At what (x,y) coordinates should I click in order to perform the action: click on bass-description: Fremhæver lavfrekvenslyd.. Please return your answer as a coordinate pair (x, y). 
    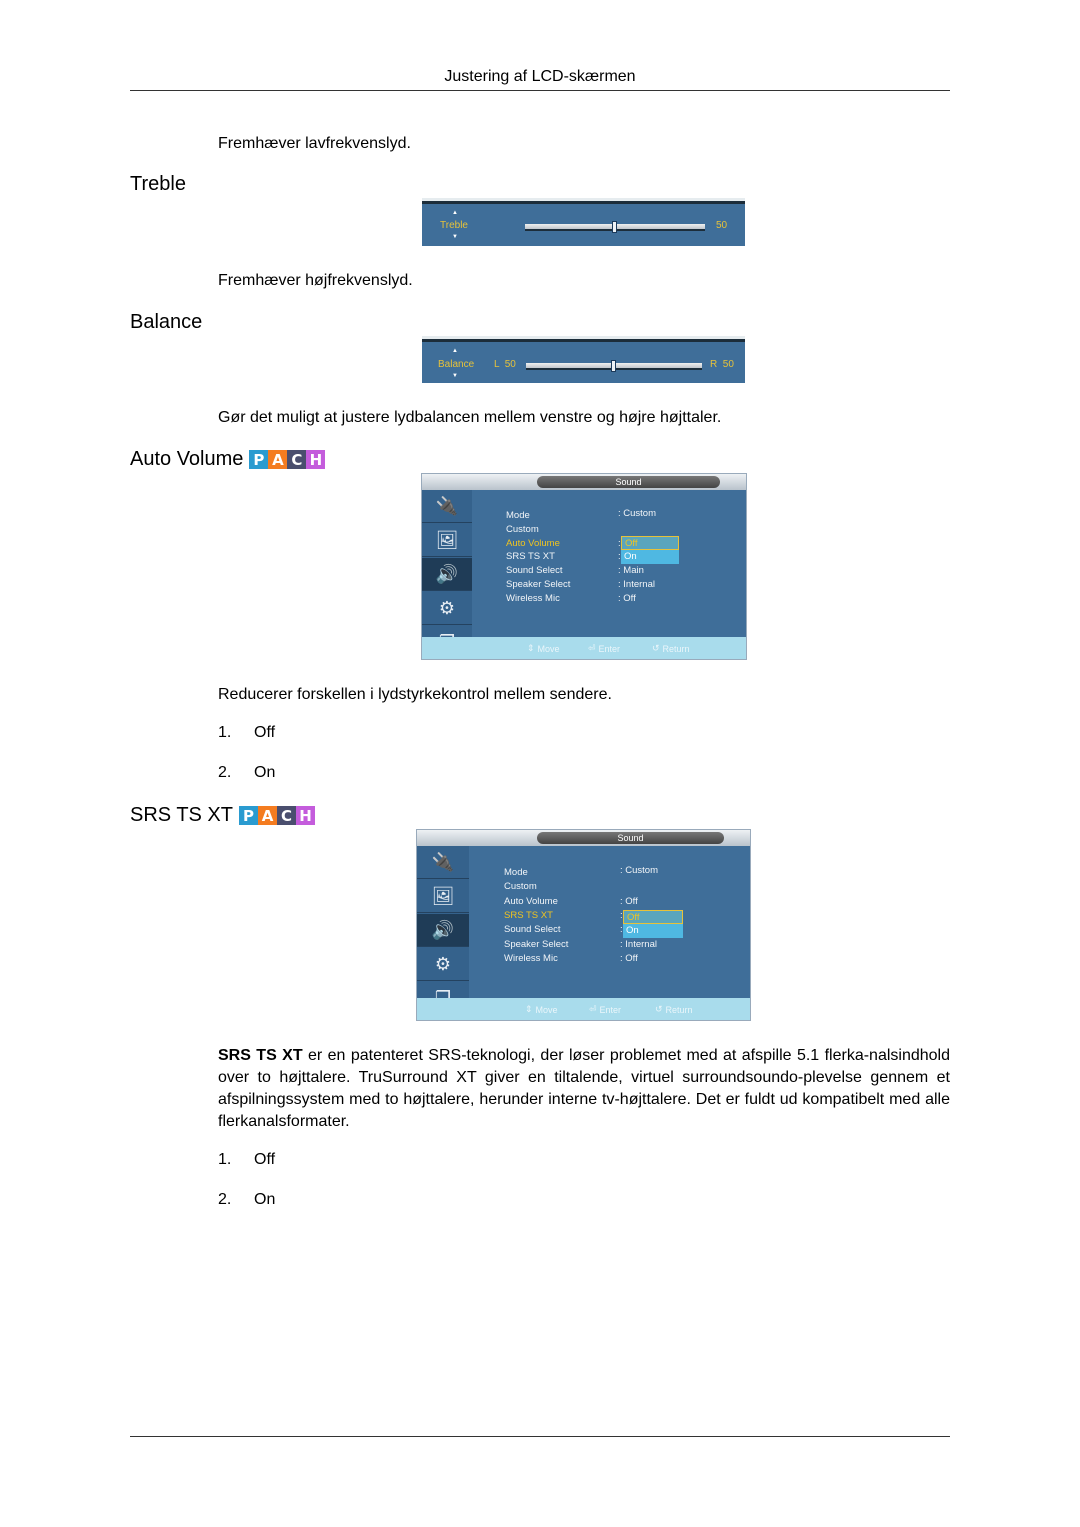
    Looking at the image, I should click on (314, 143).